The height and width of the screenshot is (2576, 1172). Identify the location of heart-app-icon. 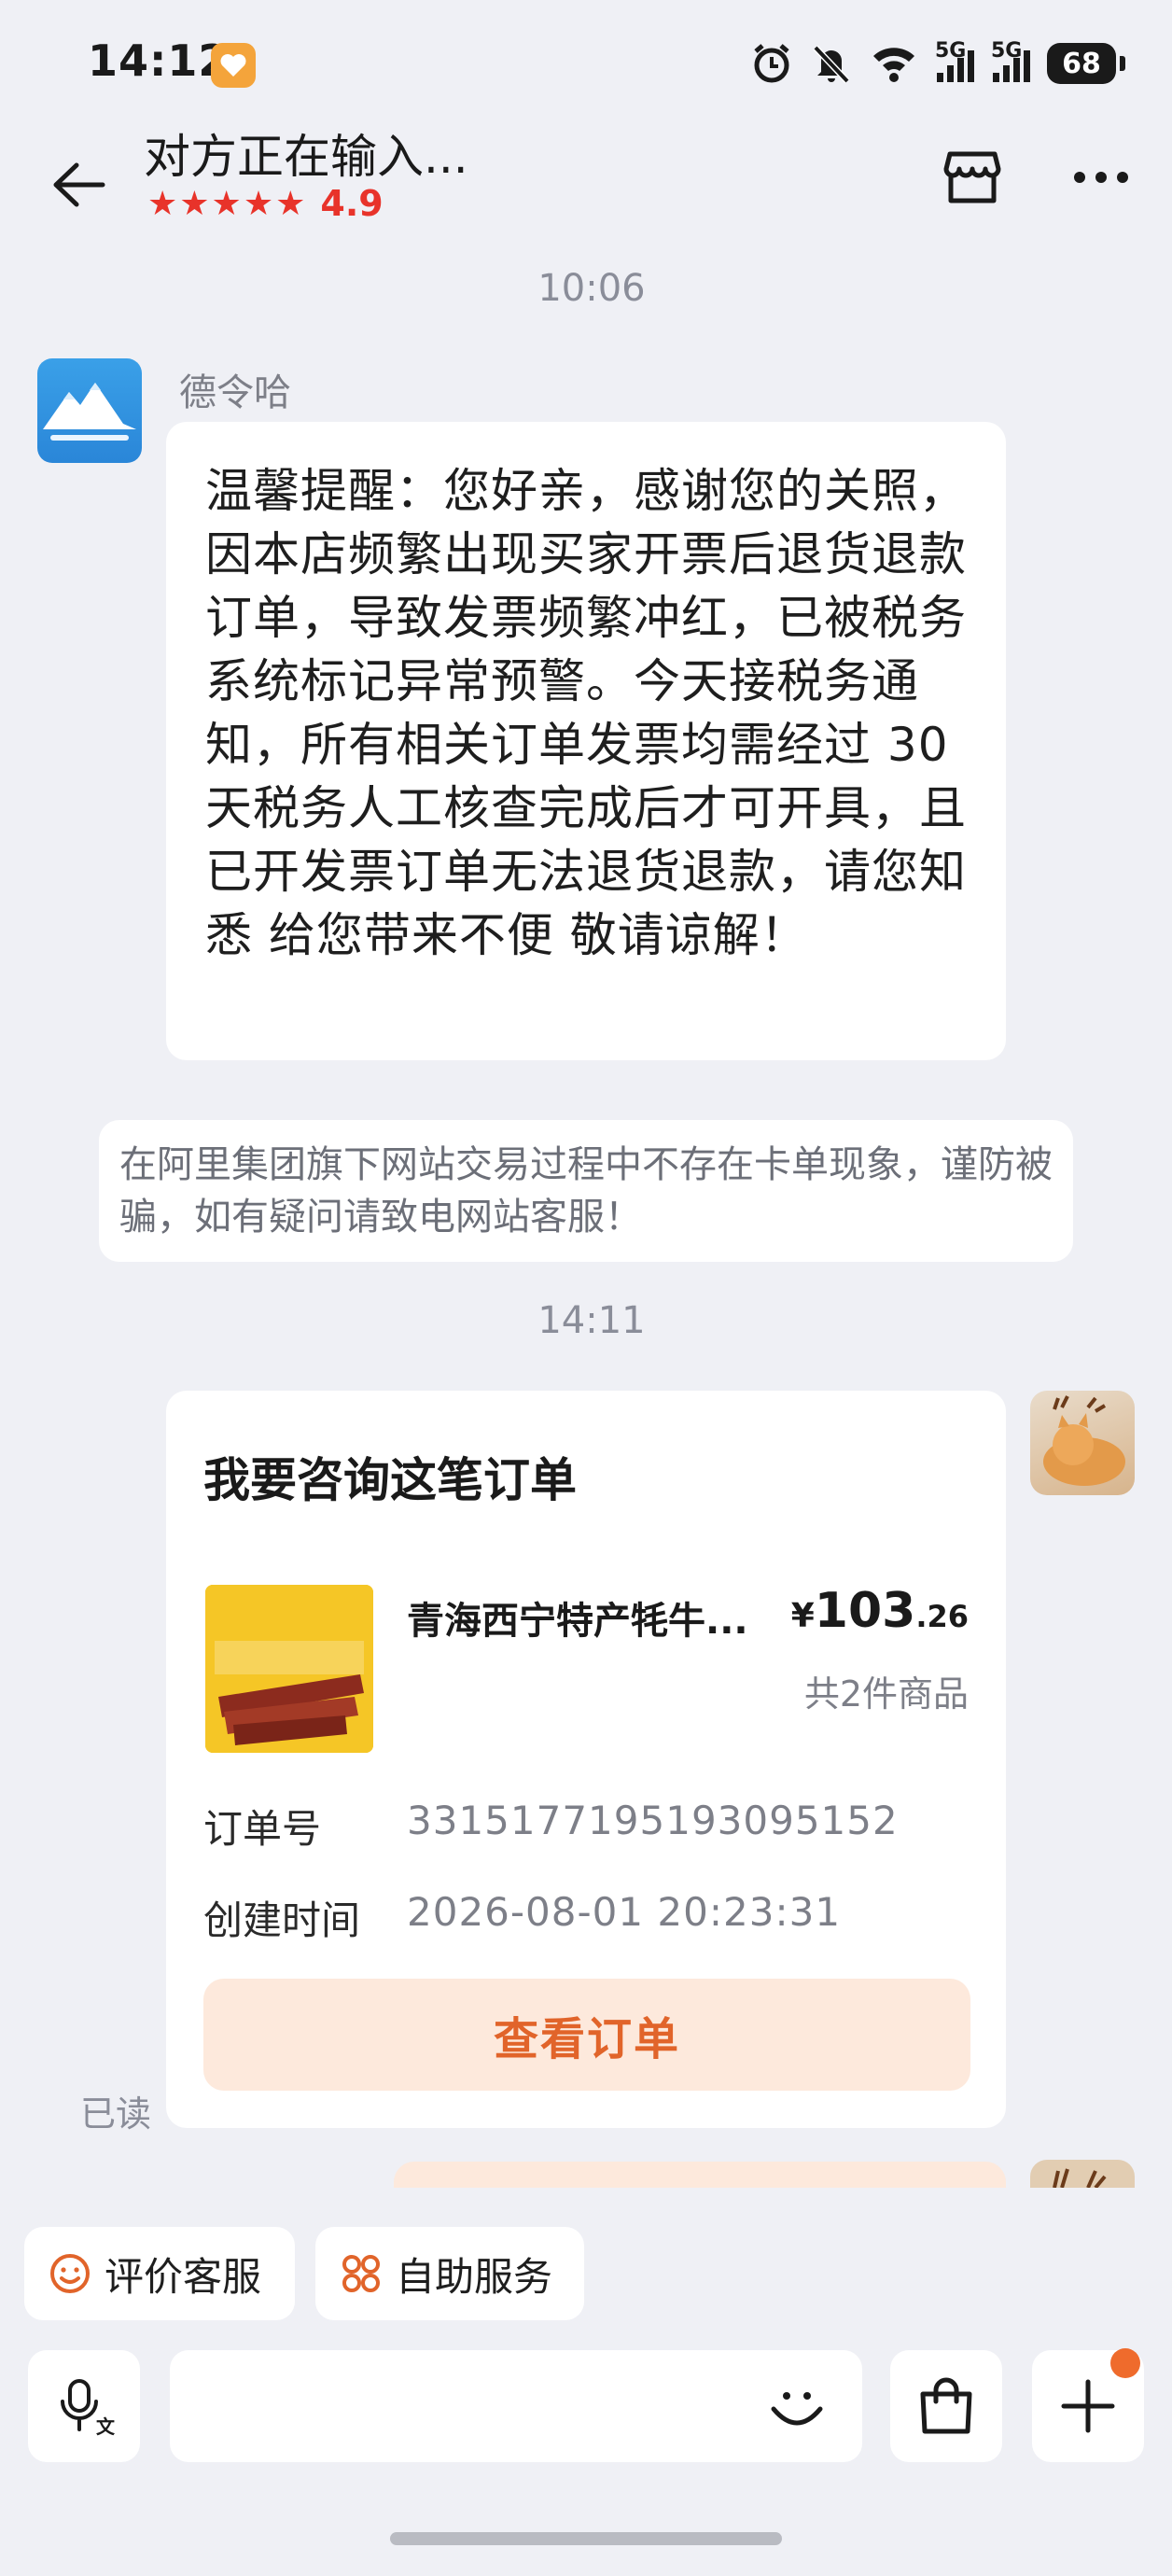
(233, 65).